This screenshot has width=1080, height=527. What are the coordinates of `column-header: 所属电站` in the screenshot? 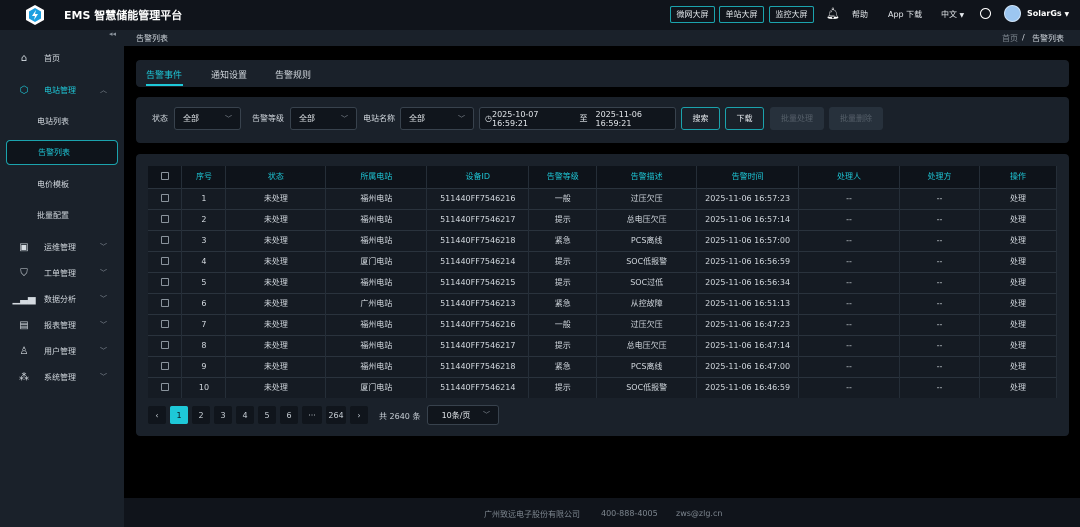 It's located at (376, 177).